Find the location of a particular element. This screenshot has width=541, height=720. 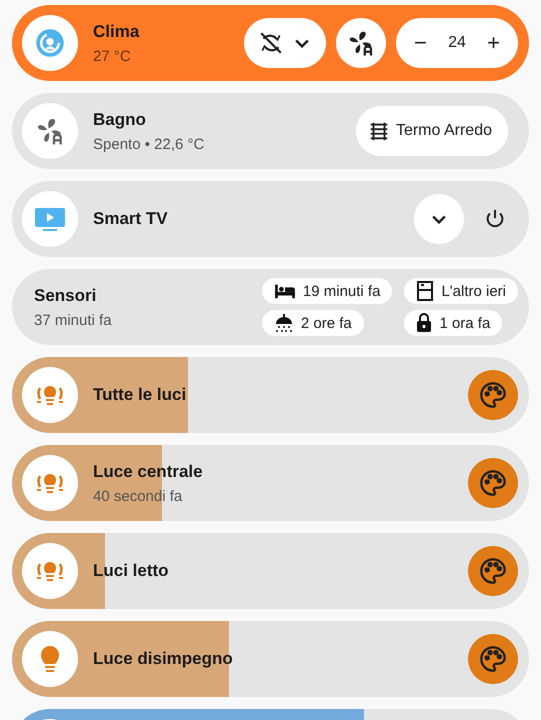

sensor-chip: 2 ore fa is located at coordinates (313, 323).